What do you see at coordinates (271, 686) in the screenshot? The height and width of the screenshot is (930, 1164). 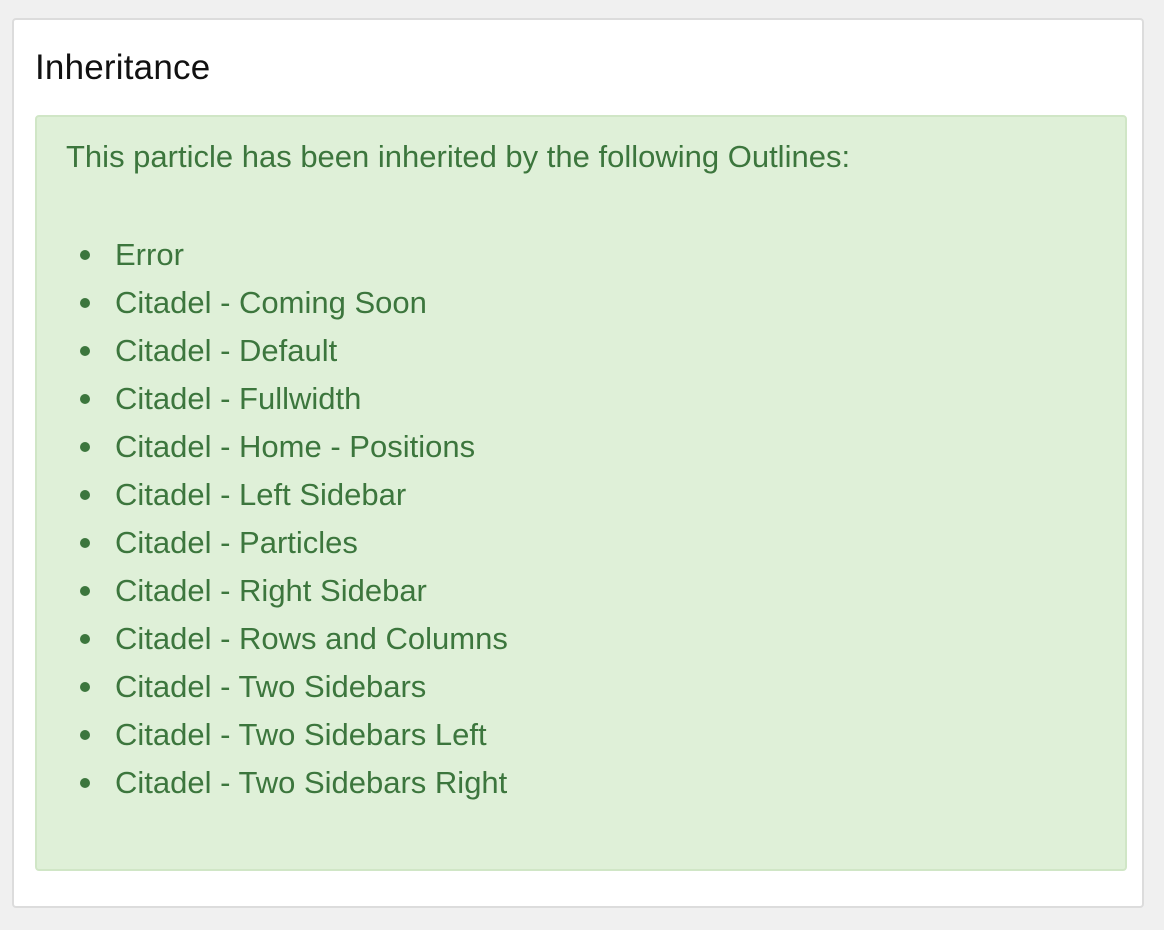 I see `outline-name: Citadel - Two Sidebars` at bounding box center [271, 686].